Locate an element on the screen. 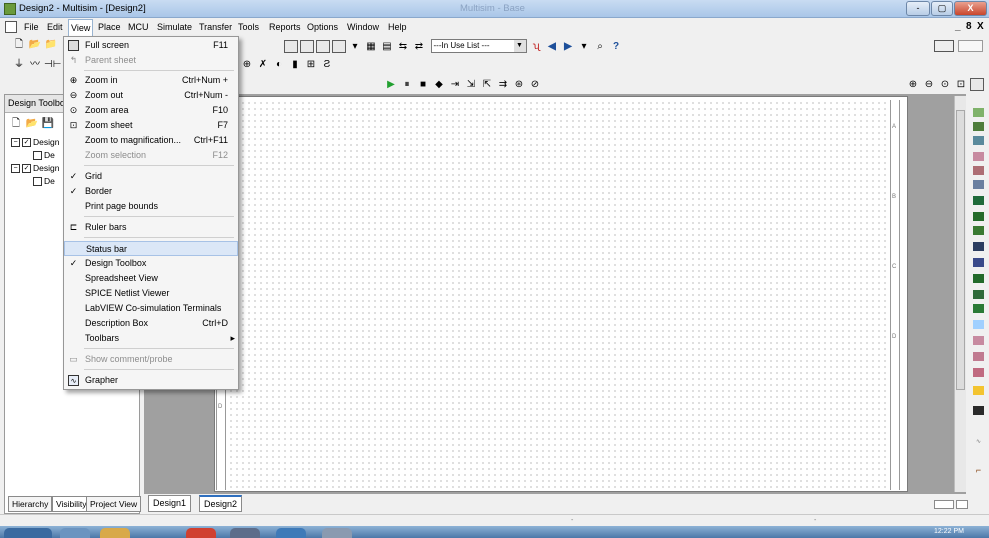  menu-item-show-comment-probe: ▭ Show comment/probe is located at coordinates (151, 359).